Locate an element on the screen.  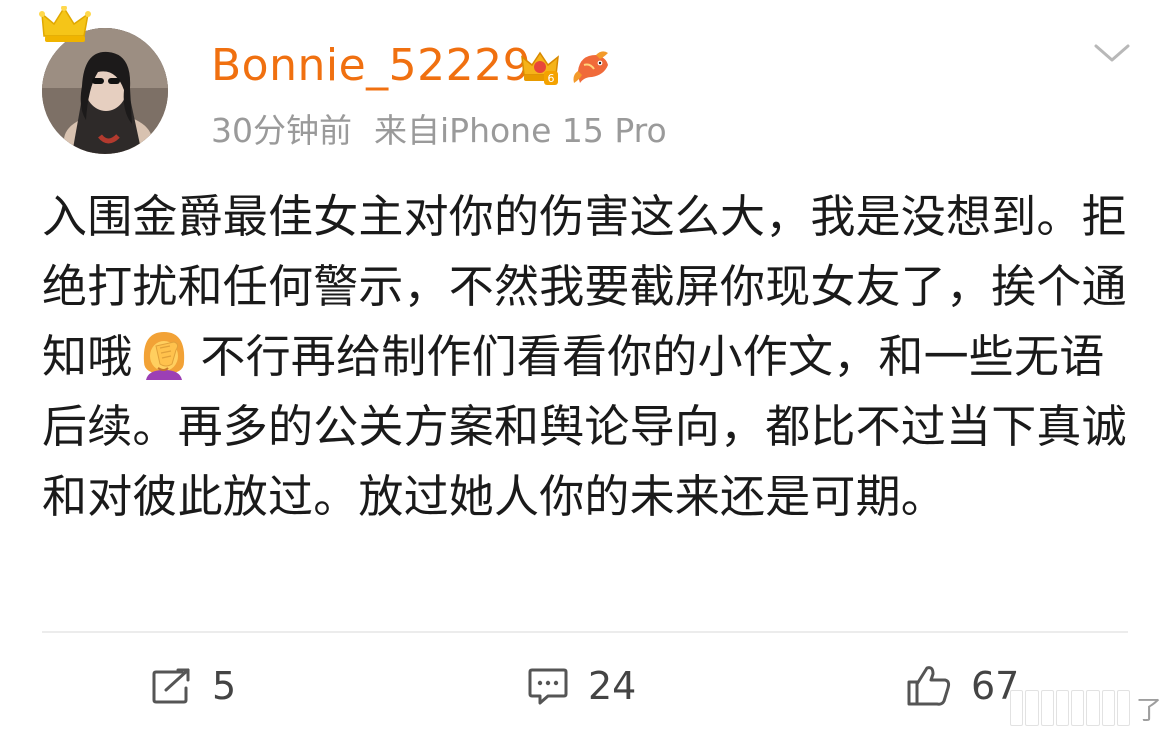
user-badges: 6 is located at coordinates (566, 67).